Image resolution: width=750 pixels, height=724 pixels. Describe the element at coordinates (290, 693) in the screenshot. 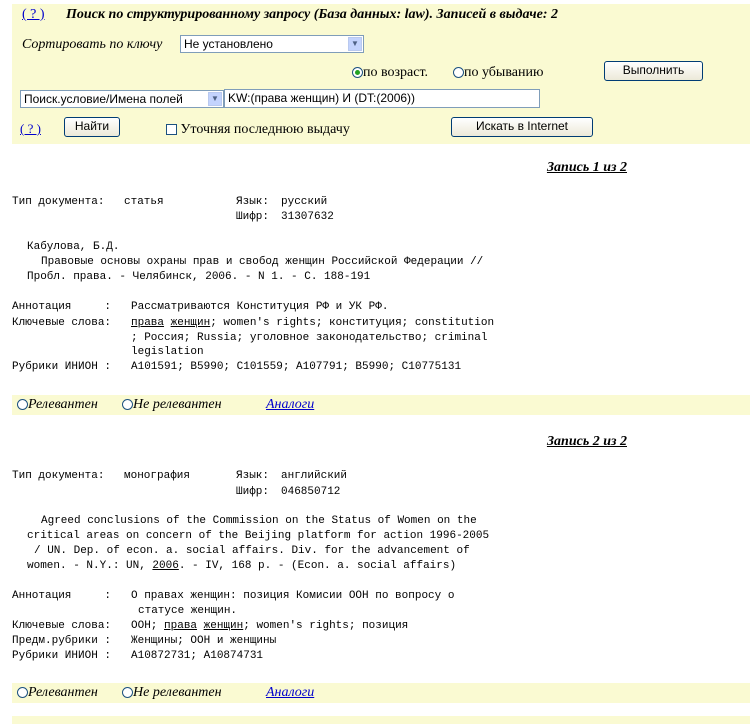

I see `record-2-analogs-link: Аналоги` at that location.